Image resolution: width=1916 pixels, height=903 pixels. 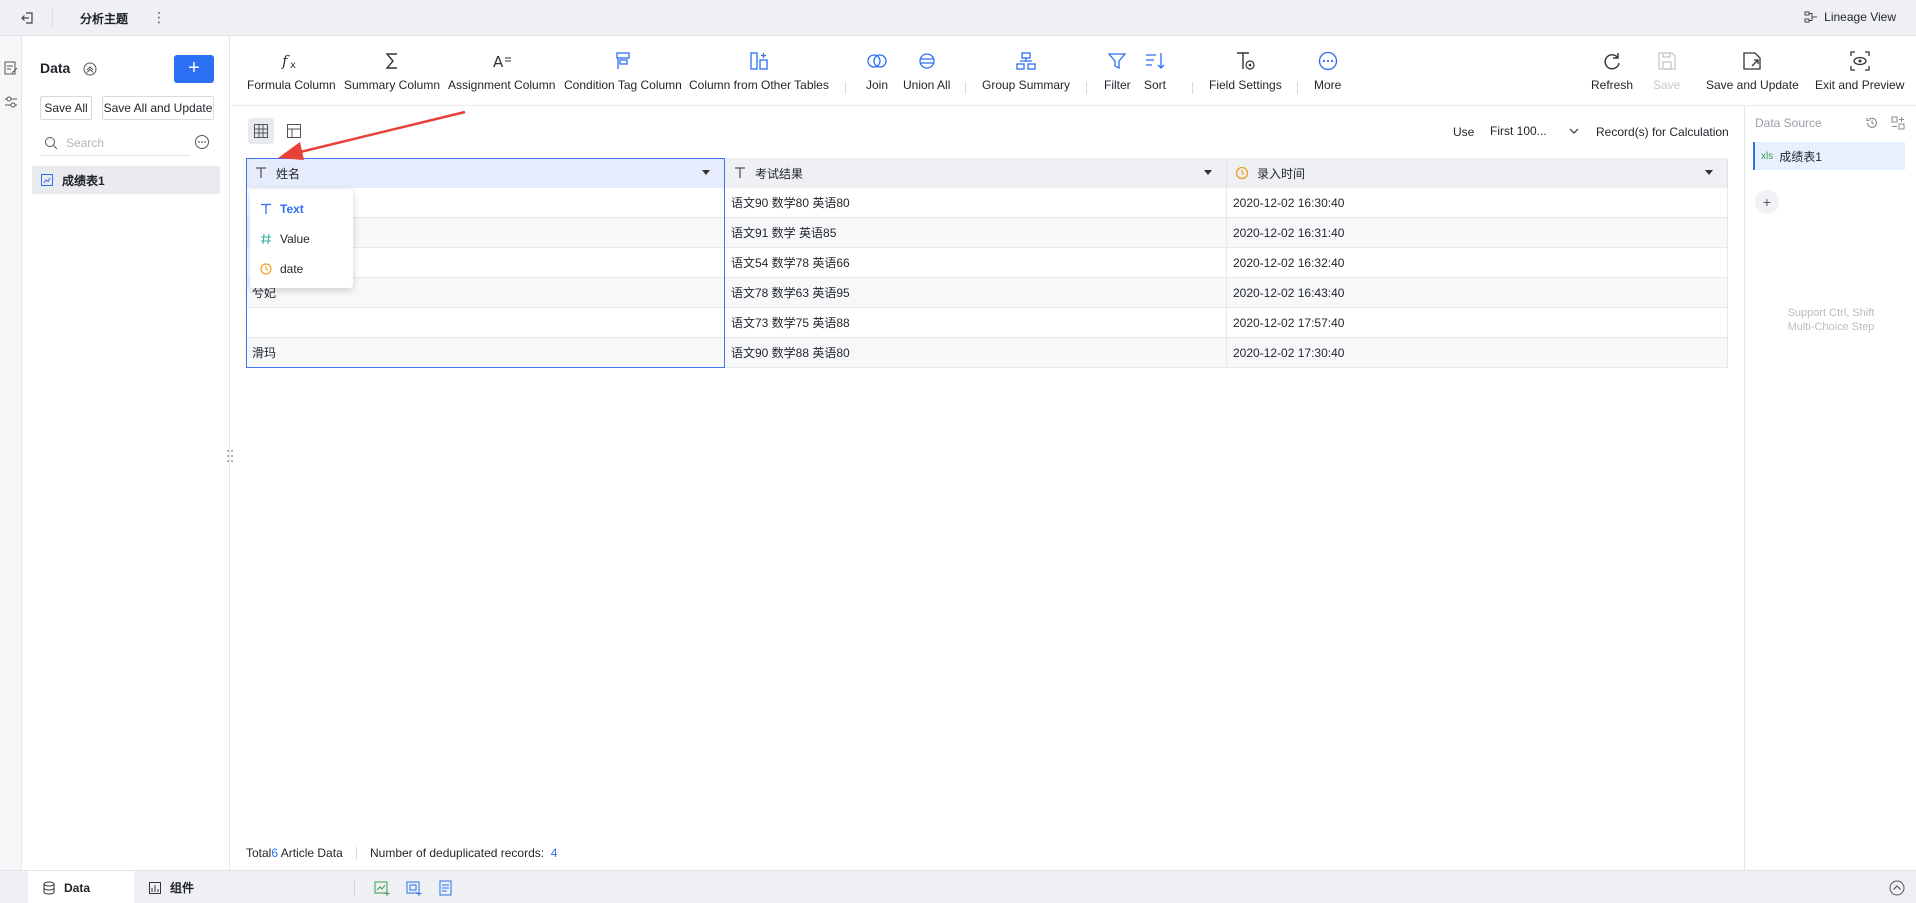 I want to click on table-row: 语文91 数学 英语85 2020-12-02 16:31:40, so click(x=987, y=233).